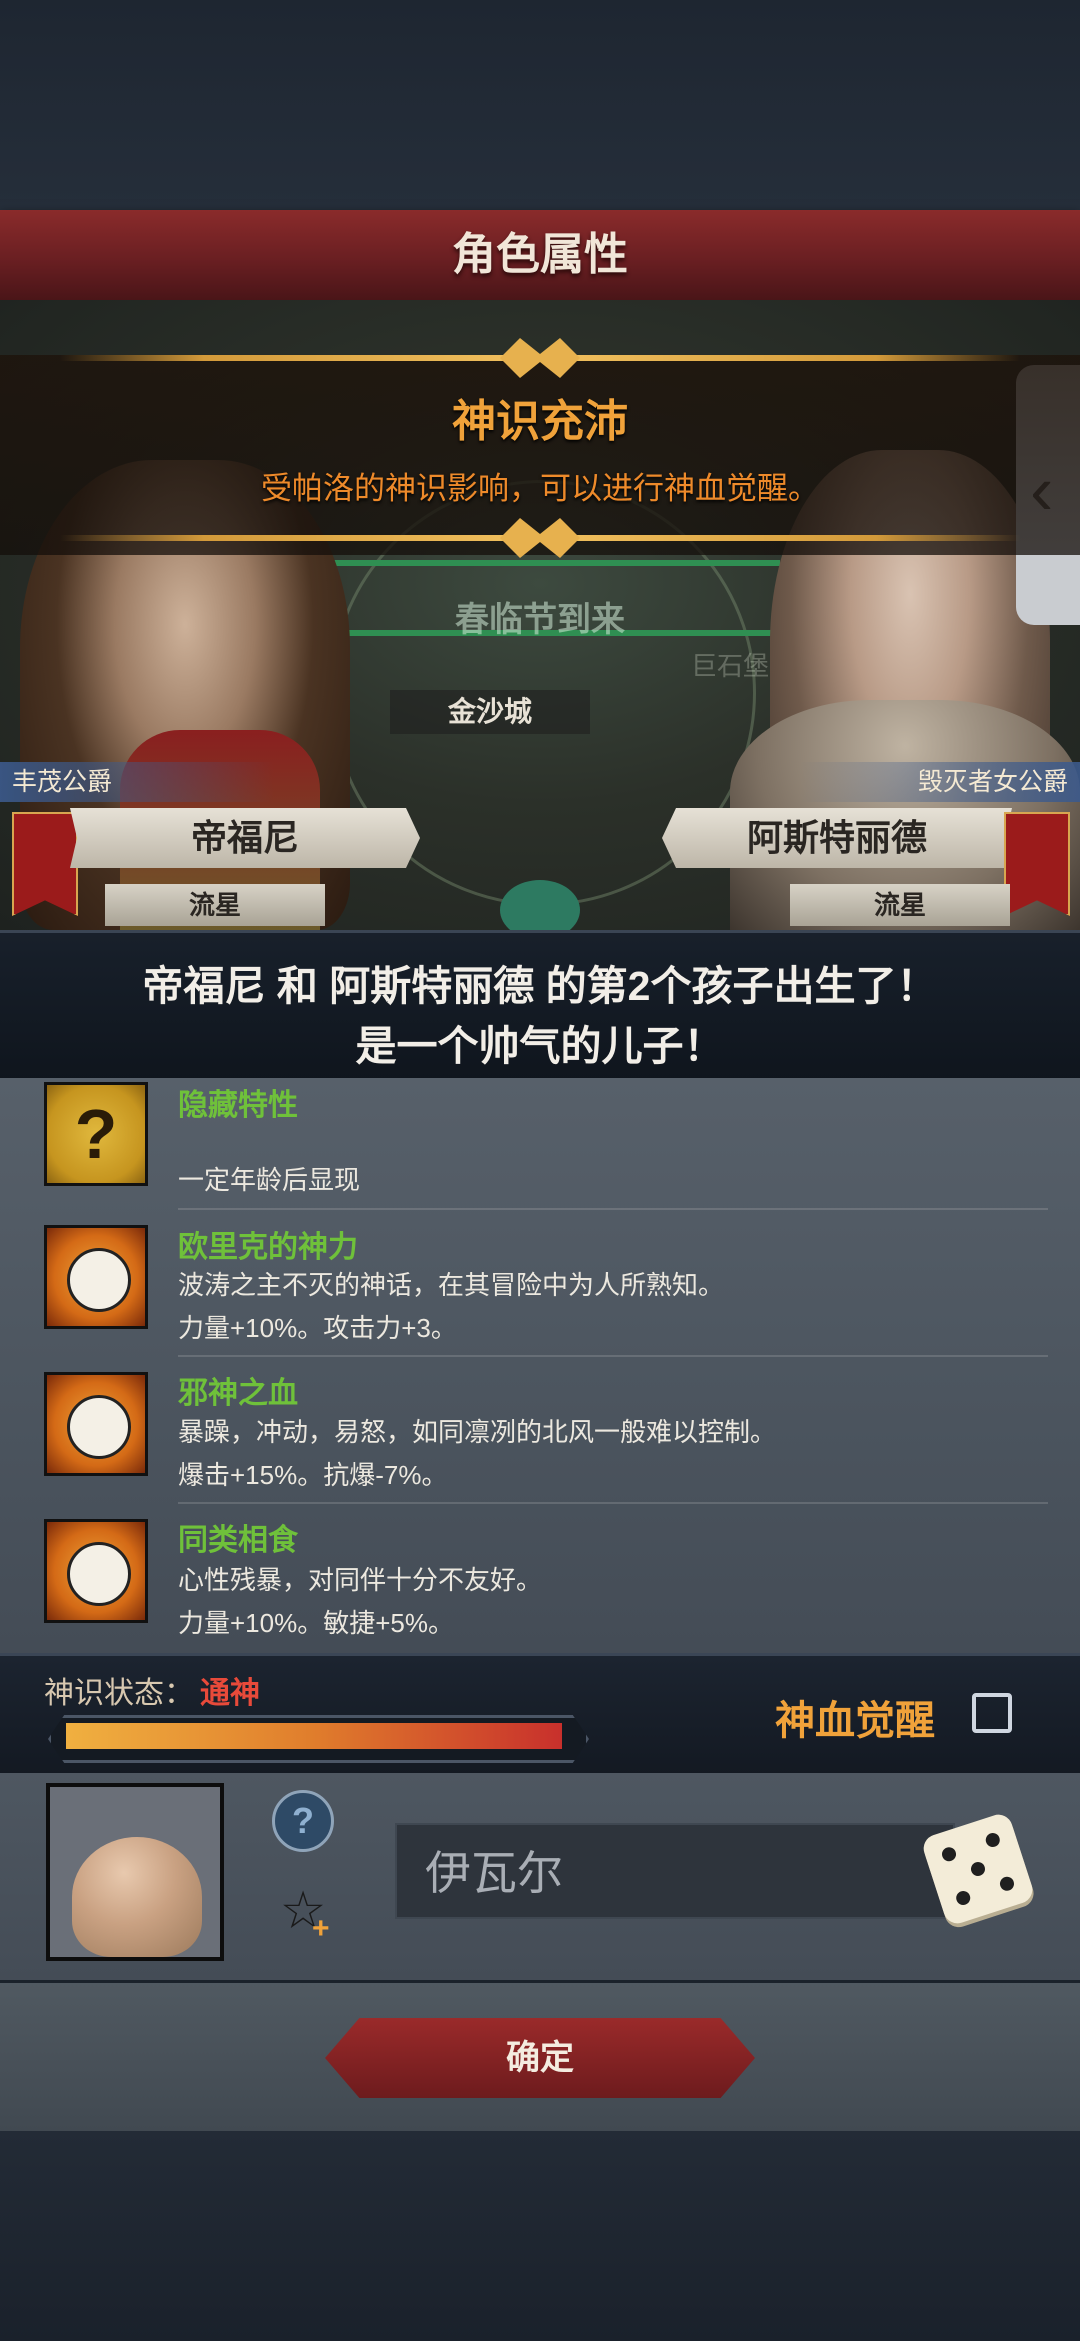  Describe the element at coordinates (303, 1821) in the screenshot. I see `help-icon: ?` at that location.